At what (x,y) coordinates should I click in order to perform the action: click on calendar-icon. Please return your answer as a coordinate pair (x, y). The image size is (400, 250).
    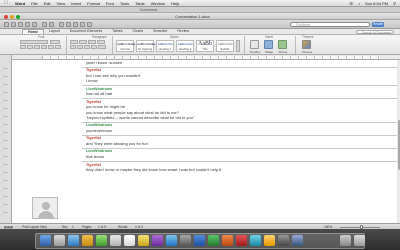
    Looking at the image, I should click on (129, 240).